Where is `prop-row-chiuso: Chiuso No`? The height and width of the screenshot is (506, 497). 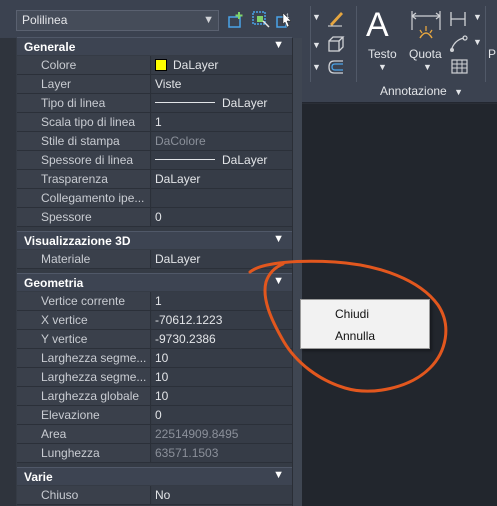 prop-row-chiuso: Chiuso No is located at coordinates (154, 495).